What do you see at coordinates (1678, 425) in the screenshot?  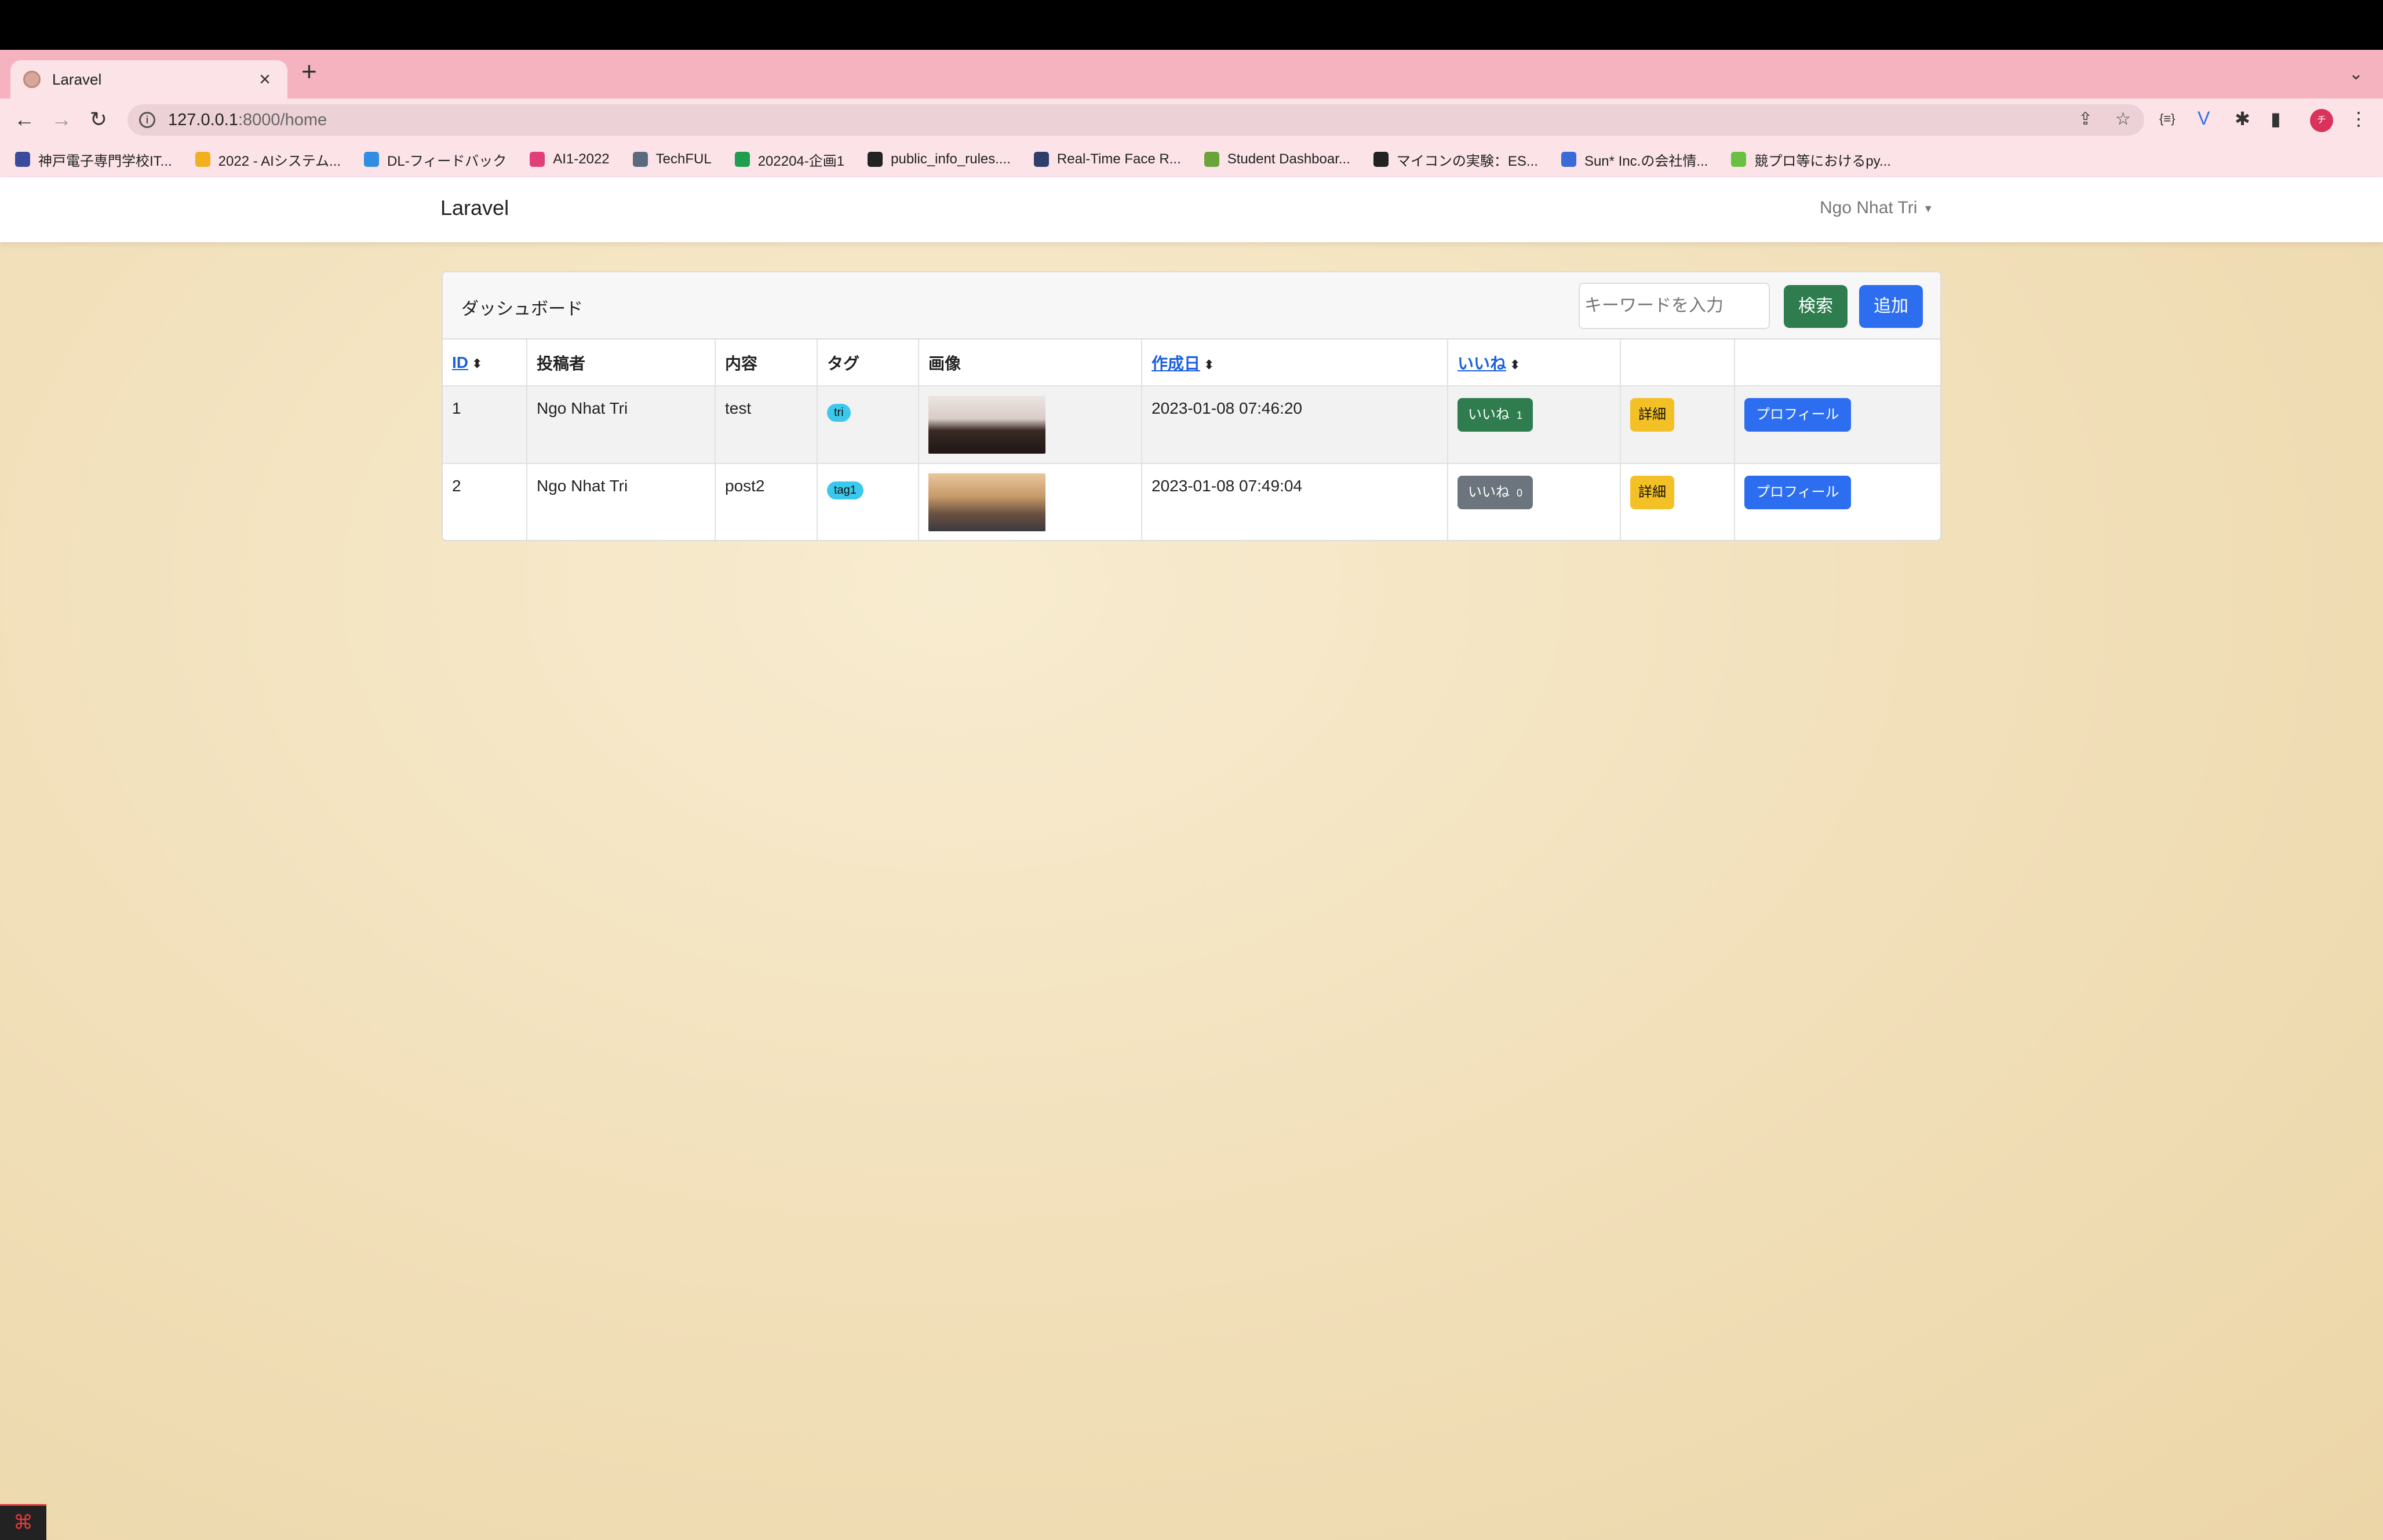 I see `cell-detail: 詳細` at bounding box center [1678, 425].